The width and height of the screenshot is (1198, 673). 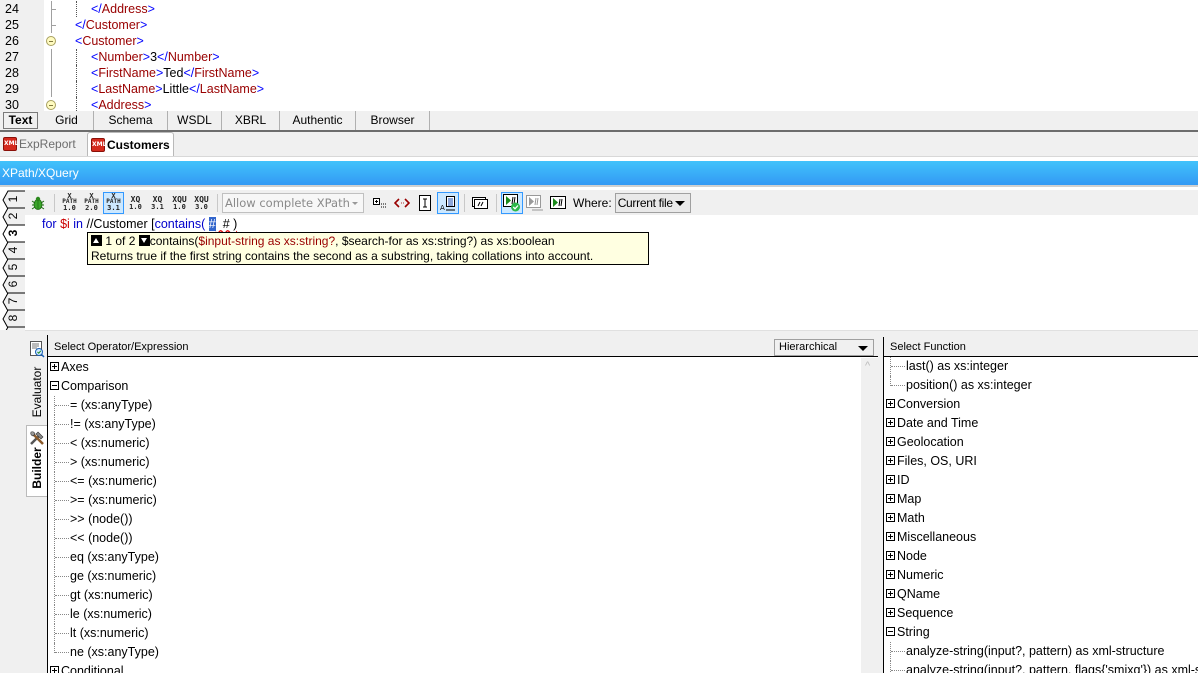 I want to click on show-structure-button, so click(x=380, y=203).